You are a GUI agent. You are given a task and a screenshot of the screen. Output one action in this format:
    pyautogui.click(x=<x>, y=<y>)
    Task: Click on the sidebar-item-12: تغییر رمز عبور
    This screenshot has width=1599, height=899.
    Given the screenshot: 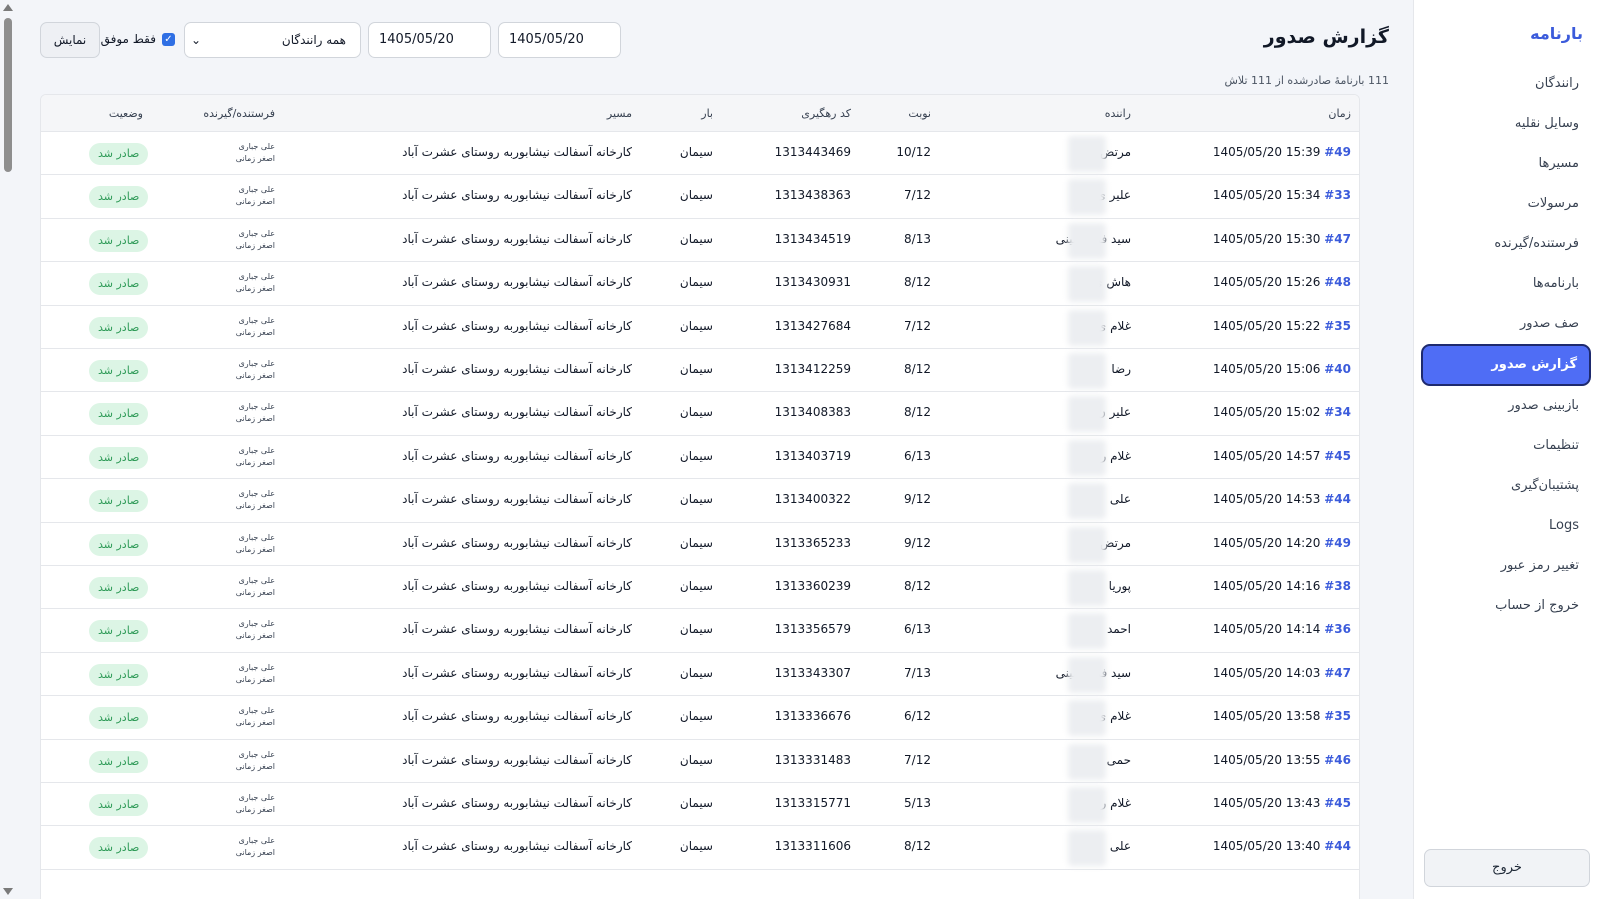 What is the action you would take?
    pyautogui.click(x=1506, y=566)
    